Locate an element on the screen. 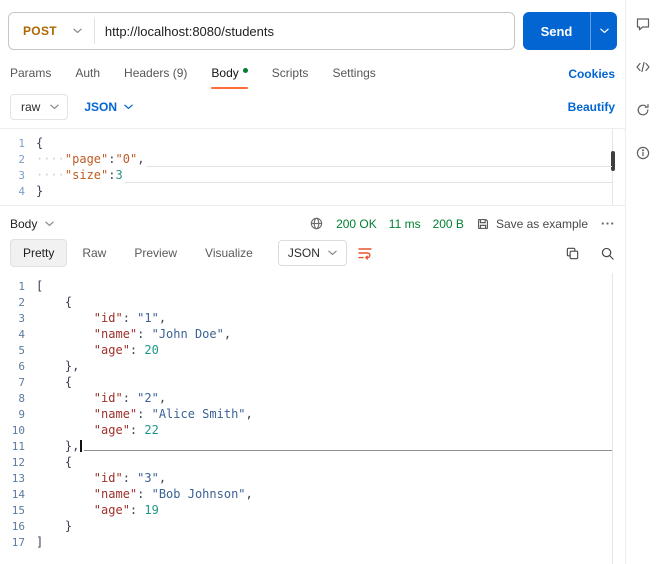  line-number: 2 is located at coordinates (21, 159).